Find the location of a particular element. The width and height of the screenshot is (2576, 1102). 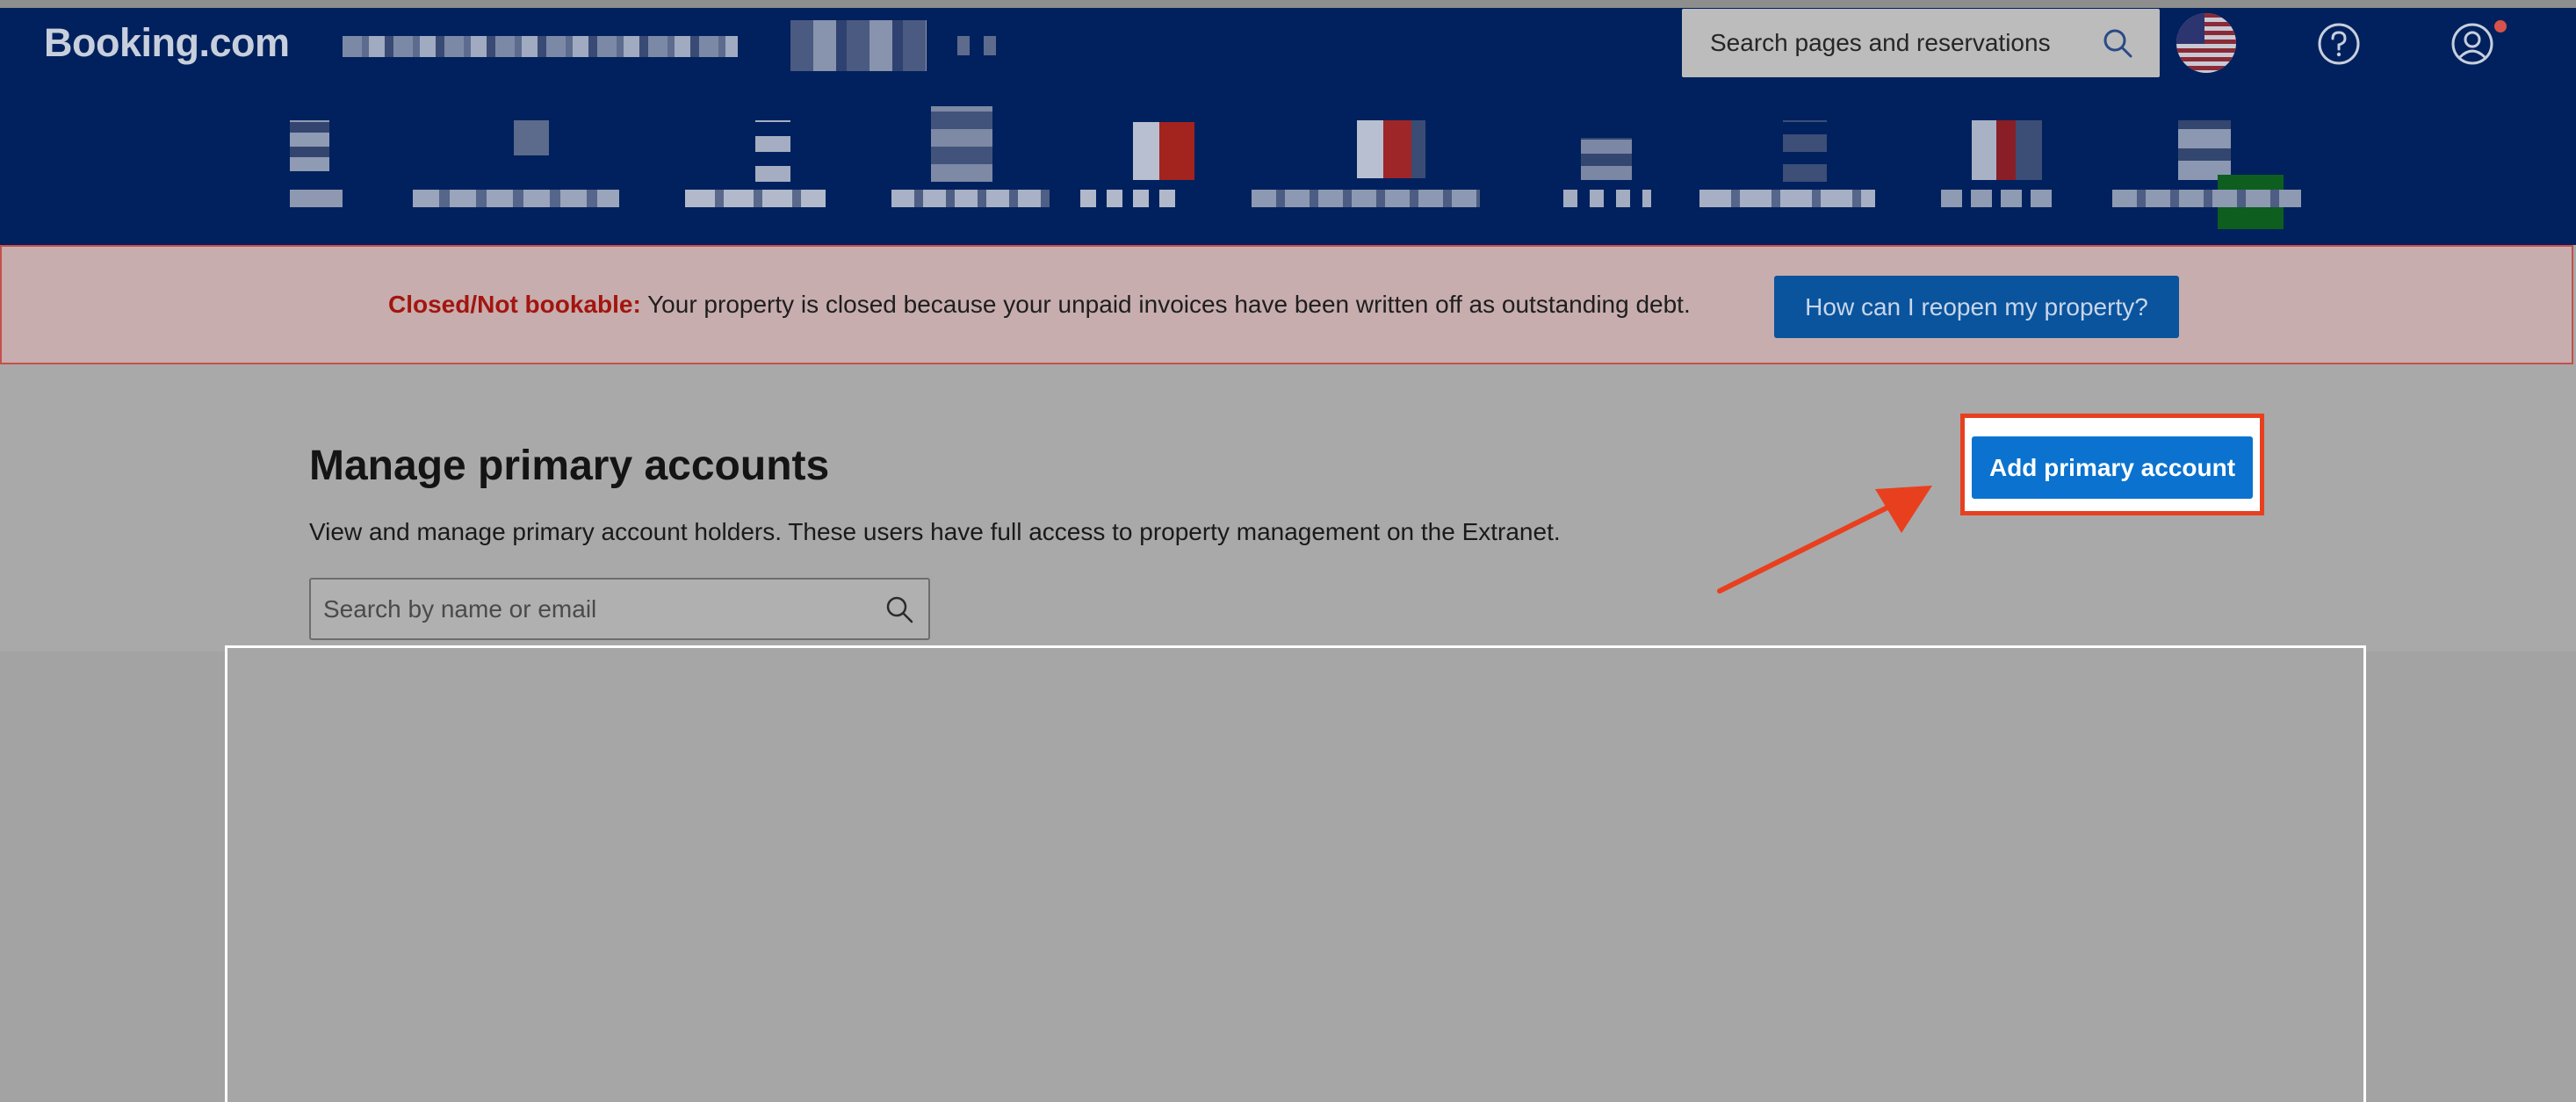

help-icon is located at coordinates (2339, 44).